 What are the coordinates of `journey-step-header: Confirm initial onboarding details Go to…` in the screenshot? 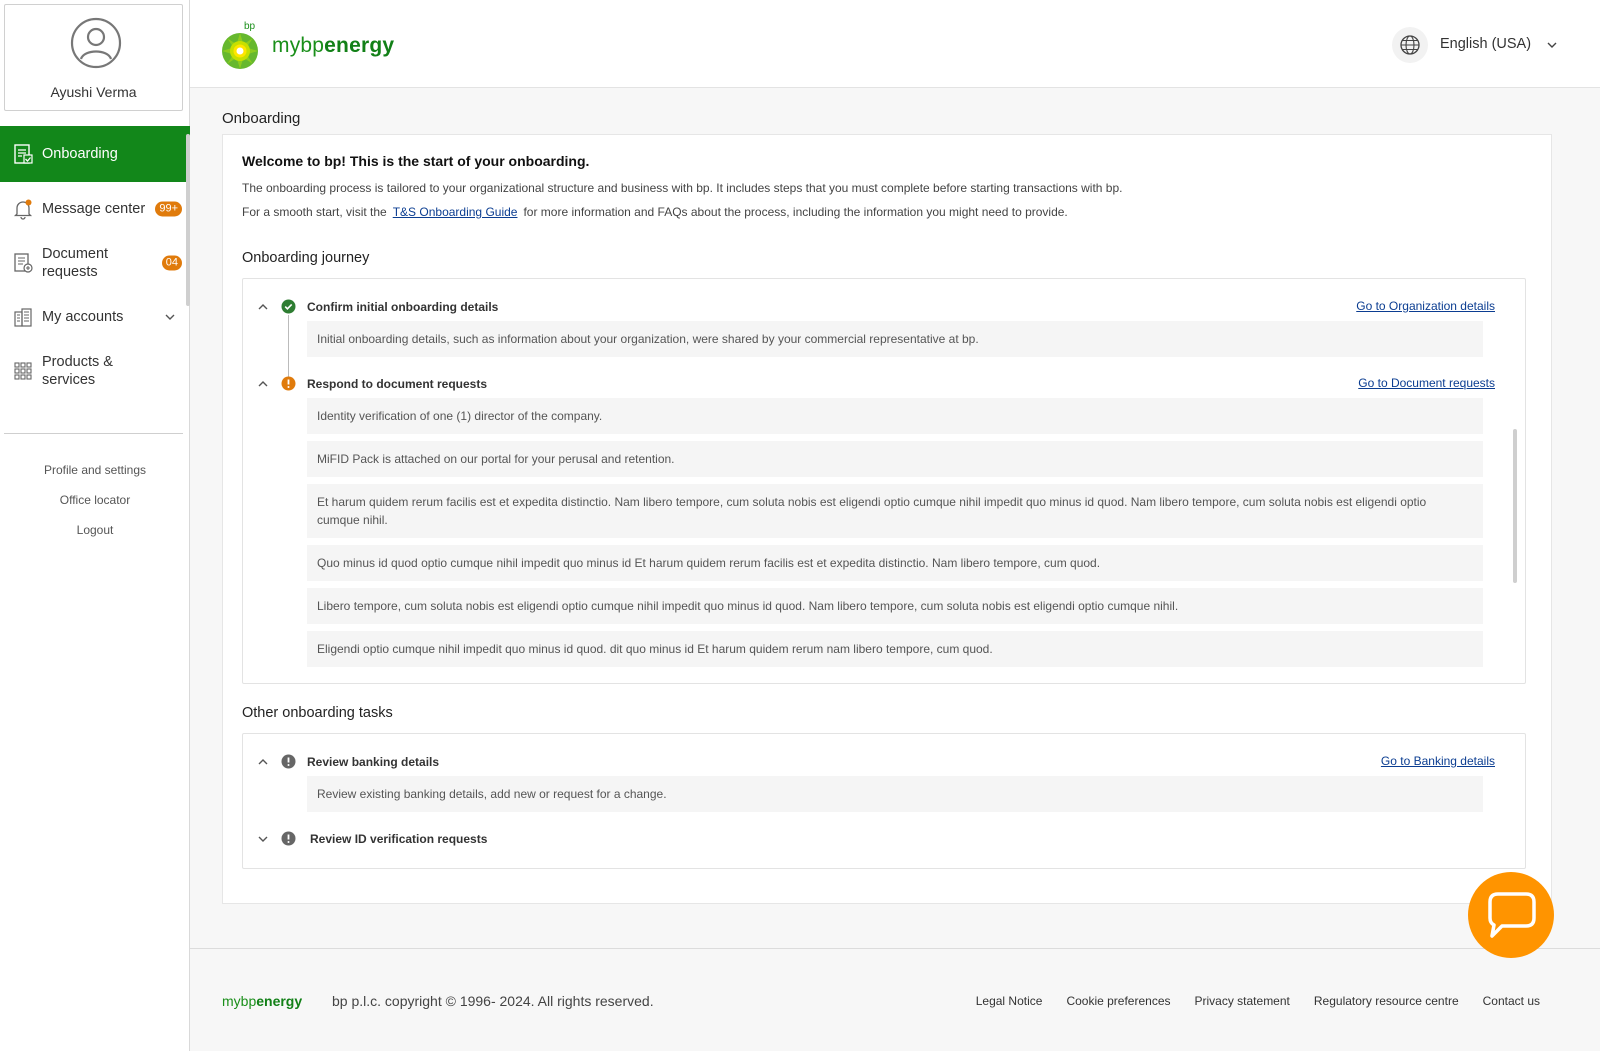 It's located at (884, 307).